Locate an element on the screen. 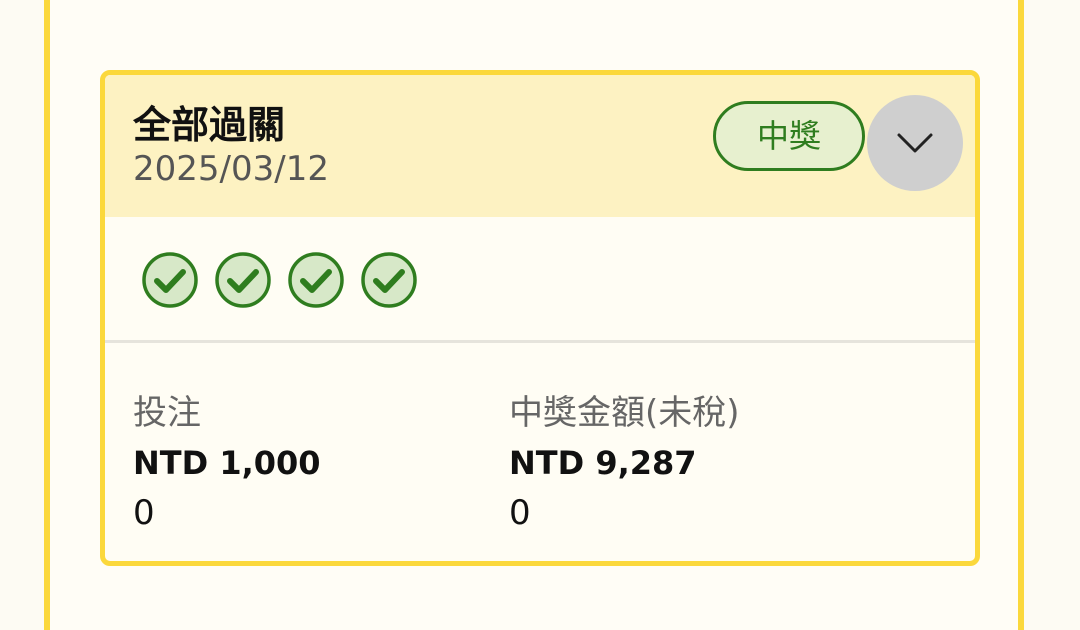 The width and height of the screenshot is (1080, 630). bet-type-title: 全部過關 is located at coordinates (209, 125).